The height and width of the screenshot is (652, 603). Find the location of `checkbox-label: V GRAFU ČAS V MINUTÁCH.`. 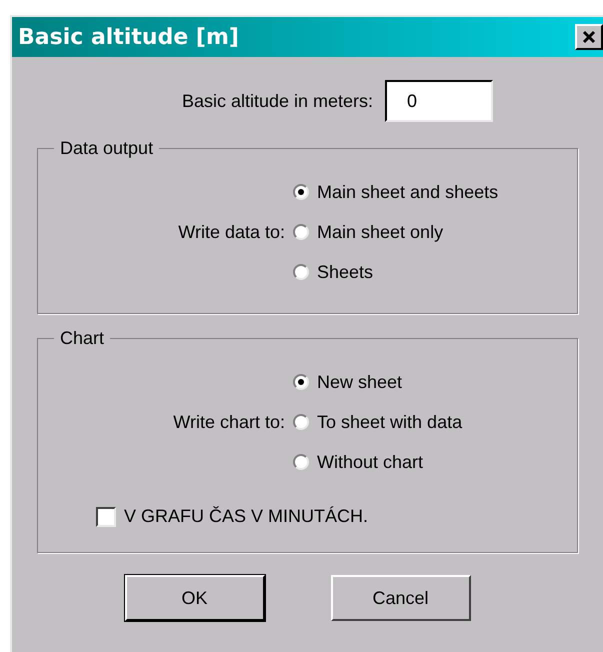

checkbox-label: V GRAFU ČAS V MINUTÁCH. is located at coordinates (246, 516).